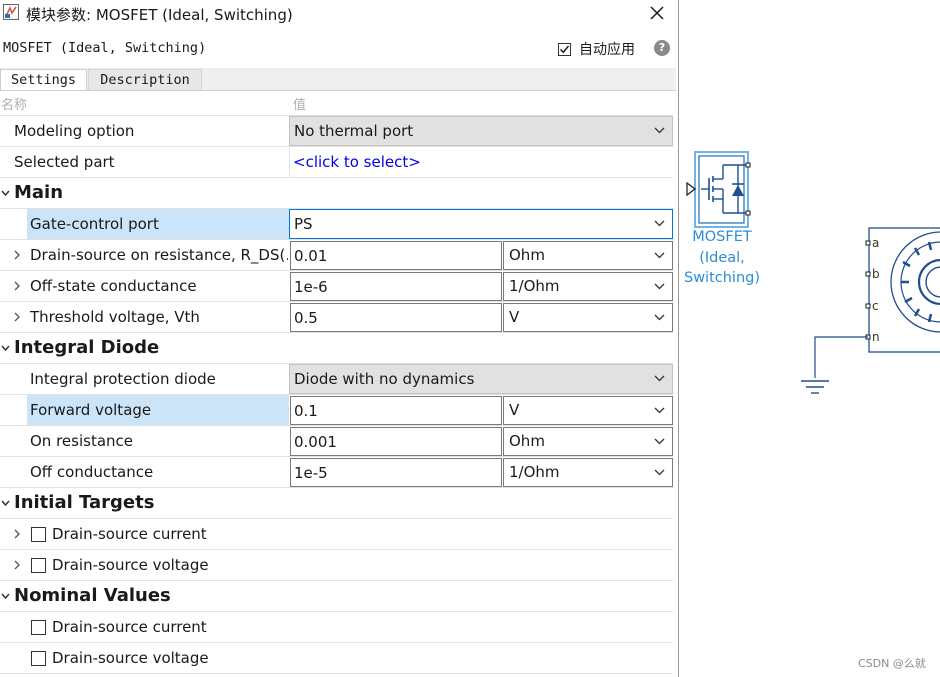 The width and height of the screenshot is (940, 677). I want to click on mosfet-block-icon, so click(718, 189).